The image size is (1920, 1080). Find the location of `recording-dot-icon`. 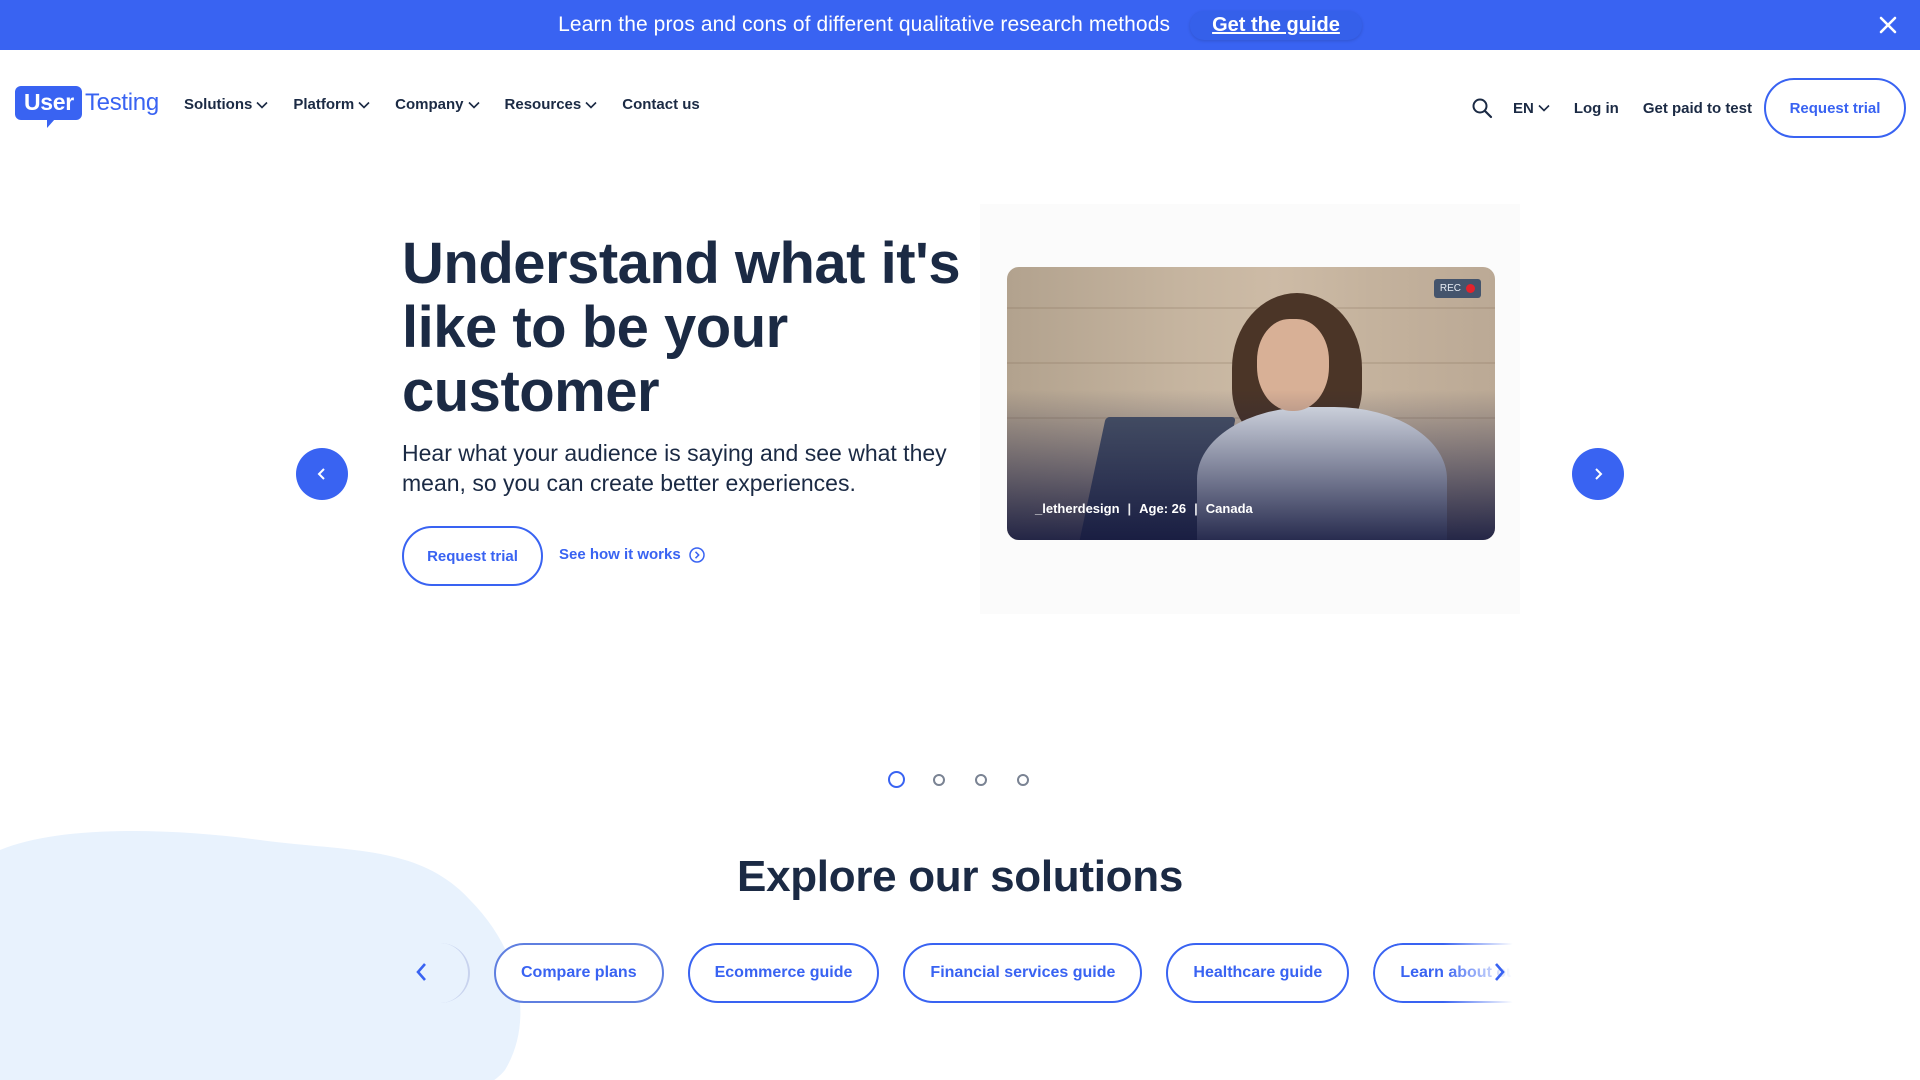

recording-dot-icon is located at coordinates (1470, 288).